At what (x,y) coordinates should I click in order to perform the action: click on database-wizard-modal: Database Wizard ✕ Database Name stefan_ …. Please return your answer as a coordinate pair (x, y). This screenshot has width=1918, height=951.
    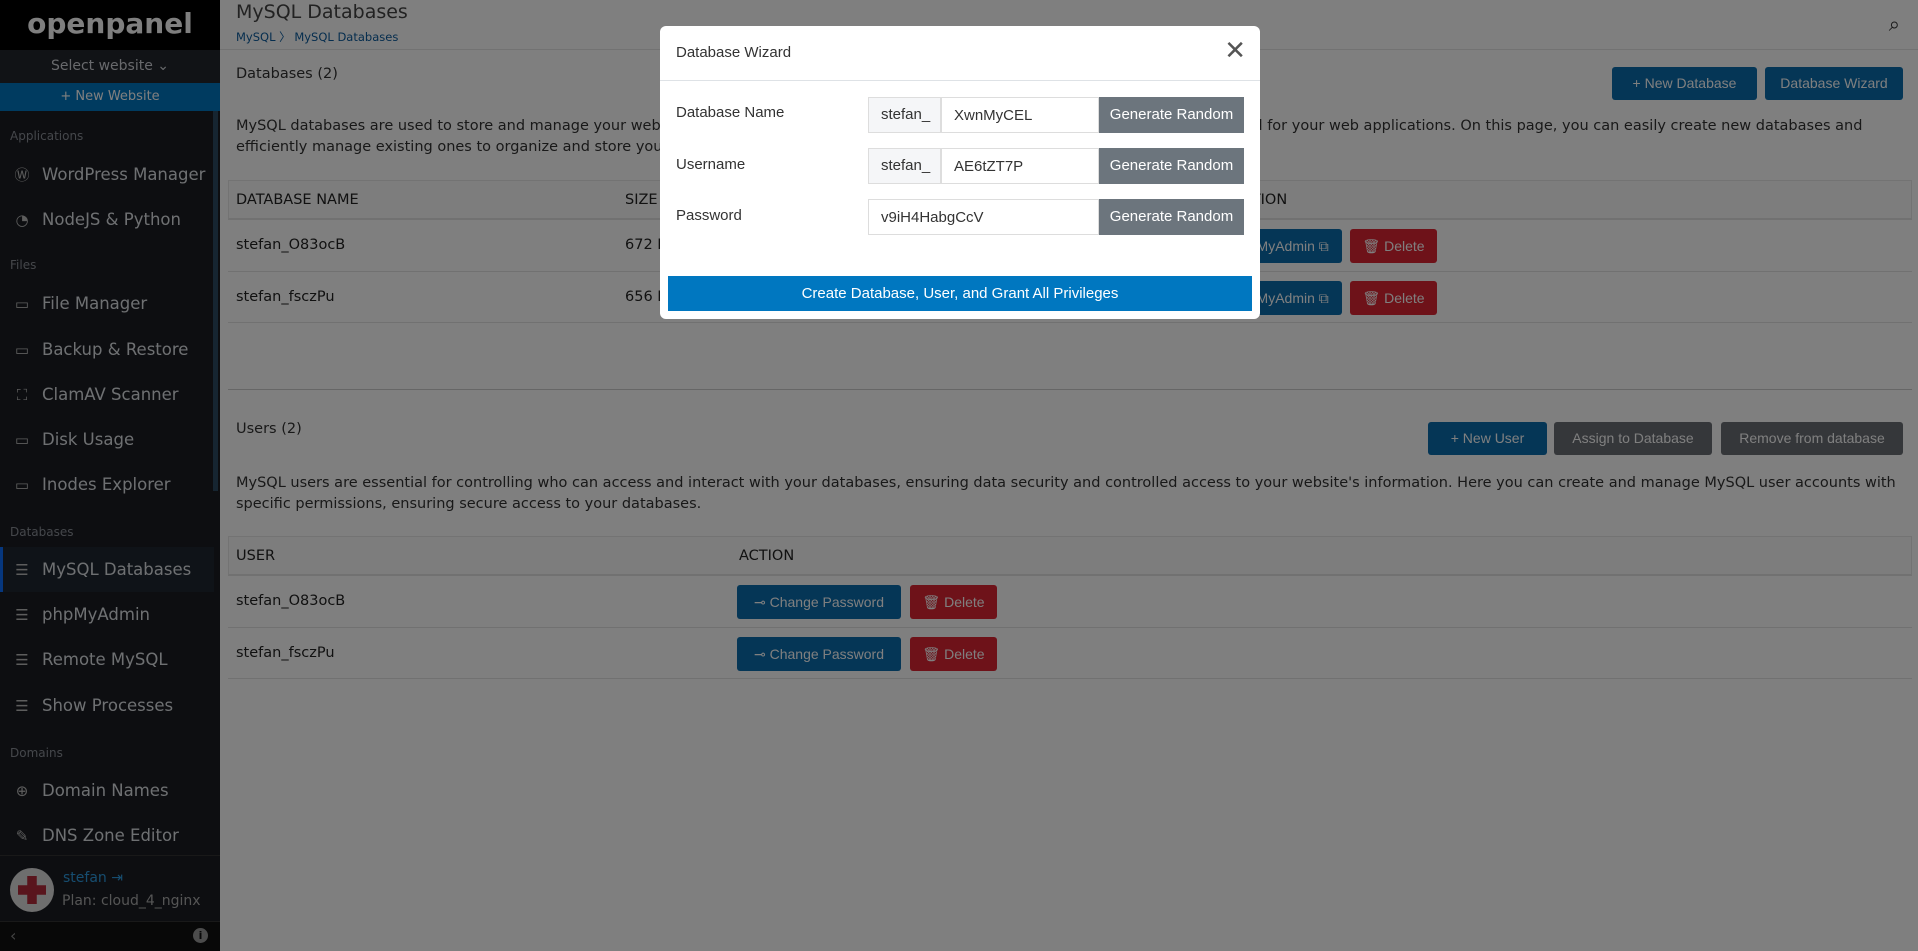
    Looking at the image, I should click on (960, 172).